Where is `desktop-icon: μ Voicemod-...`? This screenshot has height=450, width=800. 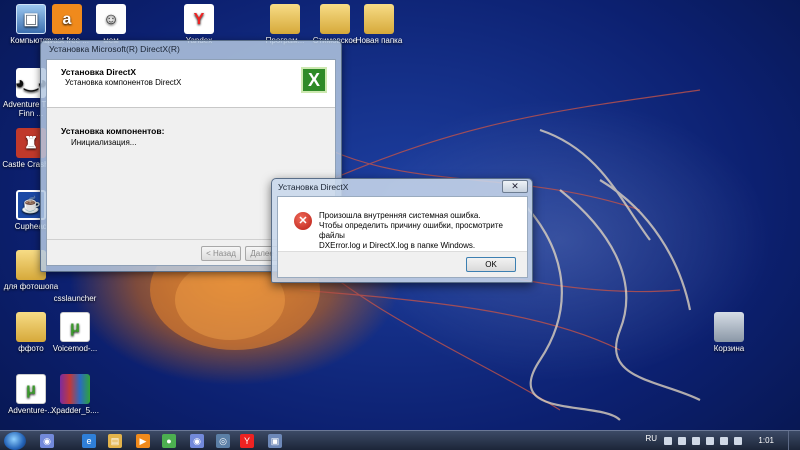
desktop-icon: μ Voicemod-... is located at coordinates (75, 332).